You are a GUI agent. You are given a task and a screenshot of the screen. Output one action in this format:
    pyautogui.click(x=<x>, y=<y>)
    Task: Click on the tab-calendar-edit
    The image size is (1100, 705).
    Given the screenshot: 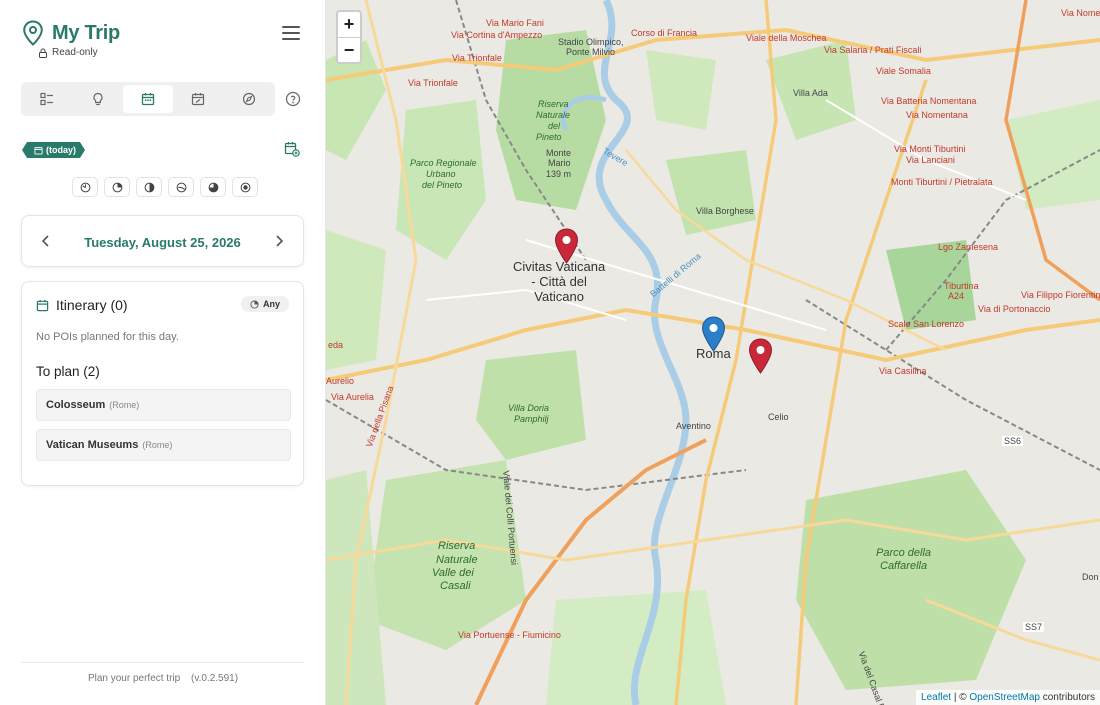 What is the action you would take?
    pyautogui.click(x=198, y=99)
    